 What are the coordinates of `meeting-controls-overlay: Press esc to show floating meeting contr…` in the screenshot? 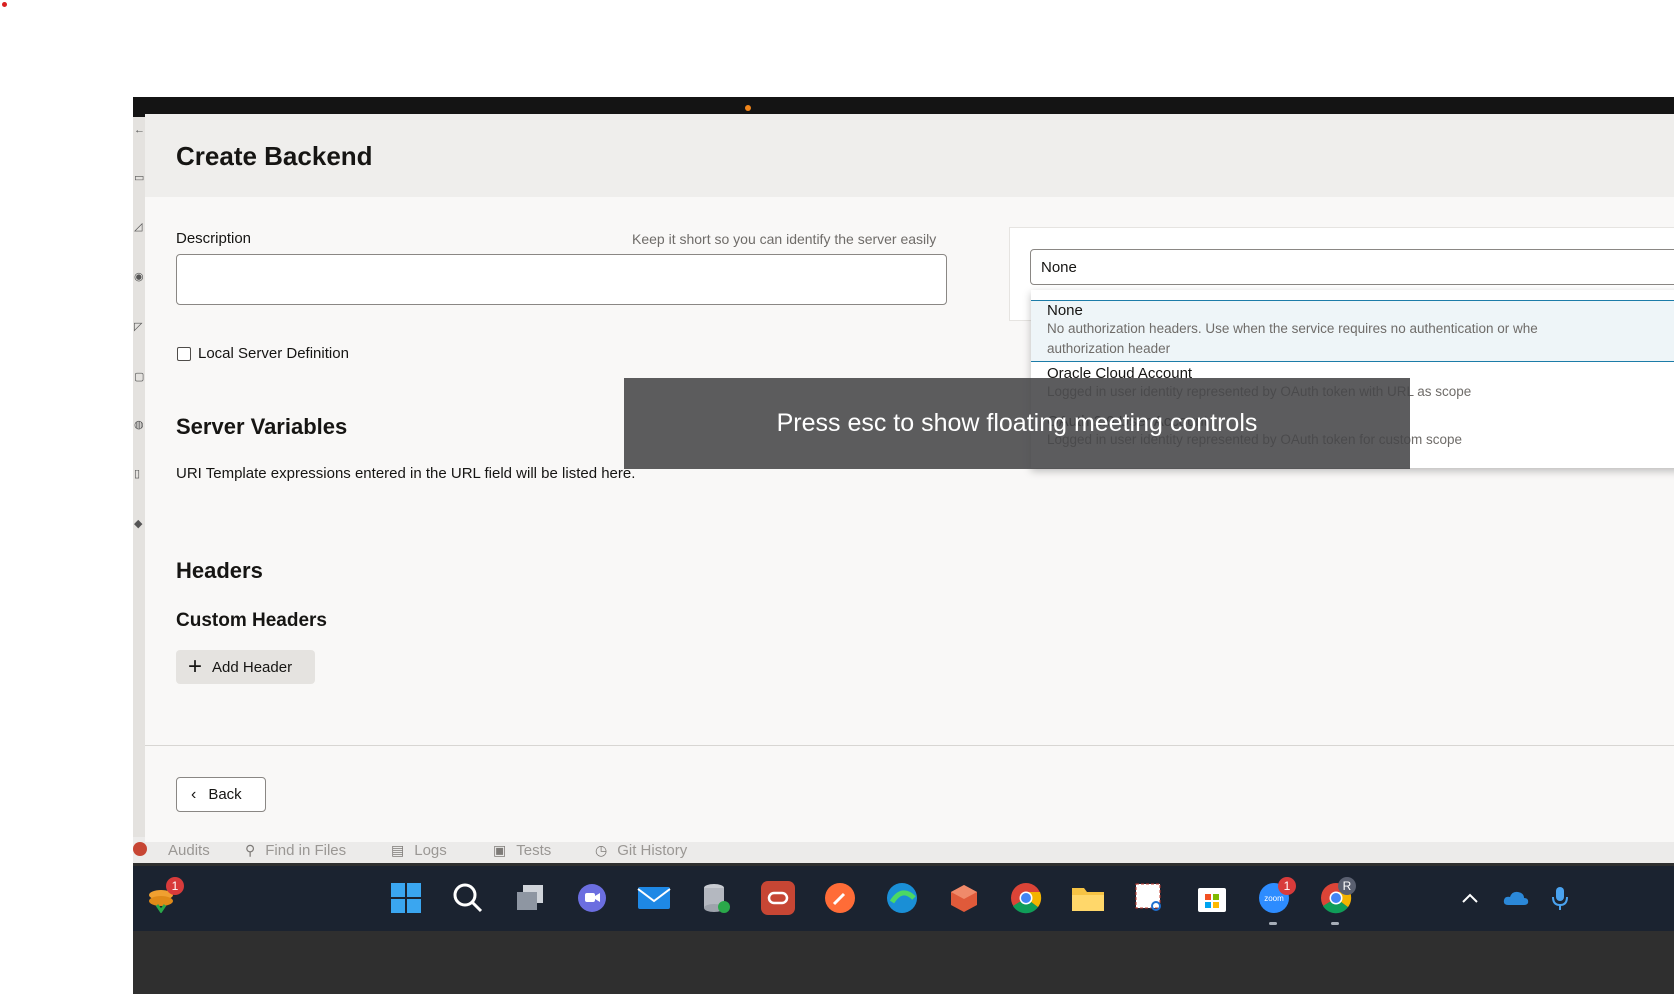 It's located at (1017, 423).